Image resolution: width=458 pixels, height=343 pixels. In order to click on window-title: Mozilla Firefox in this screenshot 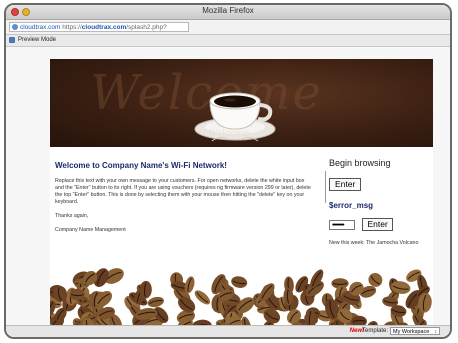, I will do `click(228, 10)`.